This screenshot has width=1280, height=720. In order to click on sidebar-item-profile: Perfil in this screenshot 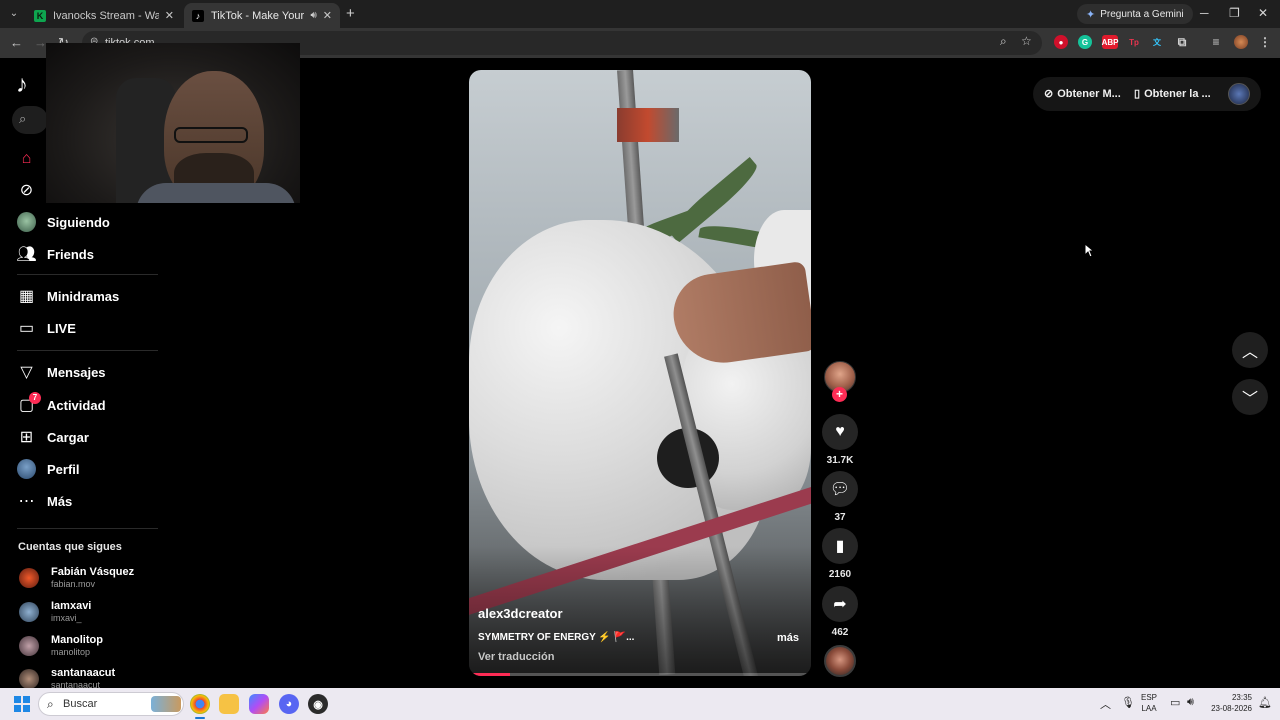, I will do `click(48, 469)`.